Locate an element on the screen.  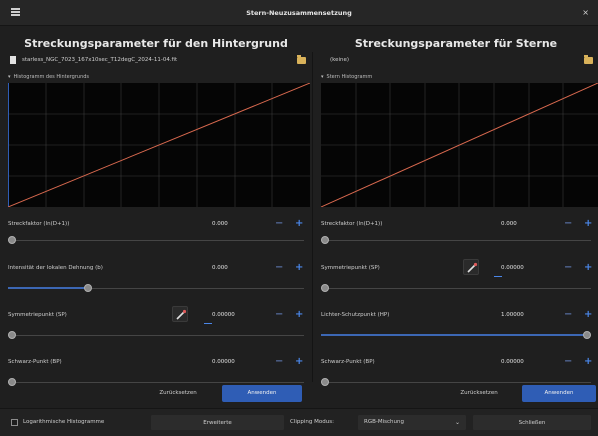
window-title: Stern-Neuzusammensetzung is located at coordinates (299, 13).